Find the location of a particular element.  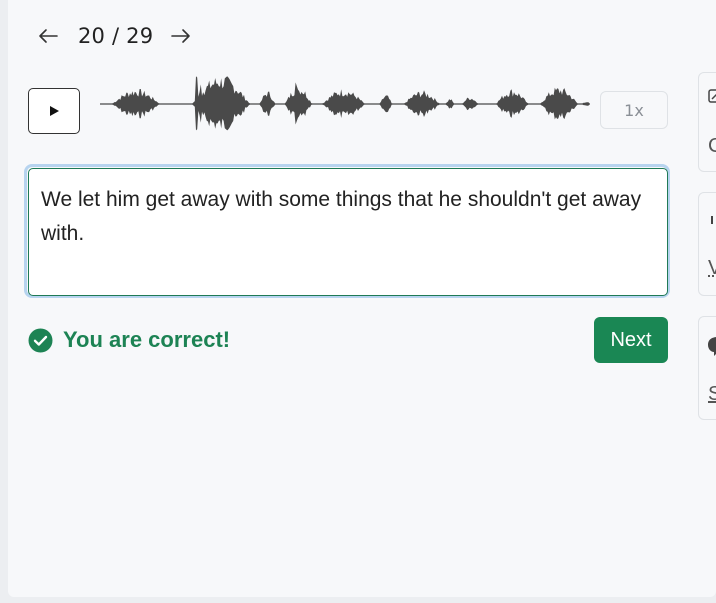

audio-waveform is located at coordinates (345, 104).